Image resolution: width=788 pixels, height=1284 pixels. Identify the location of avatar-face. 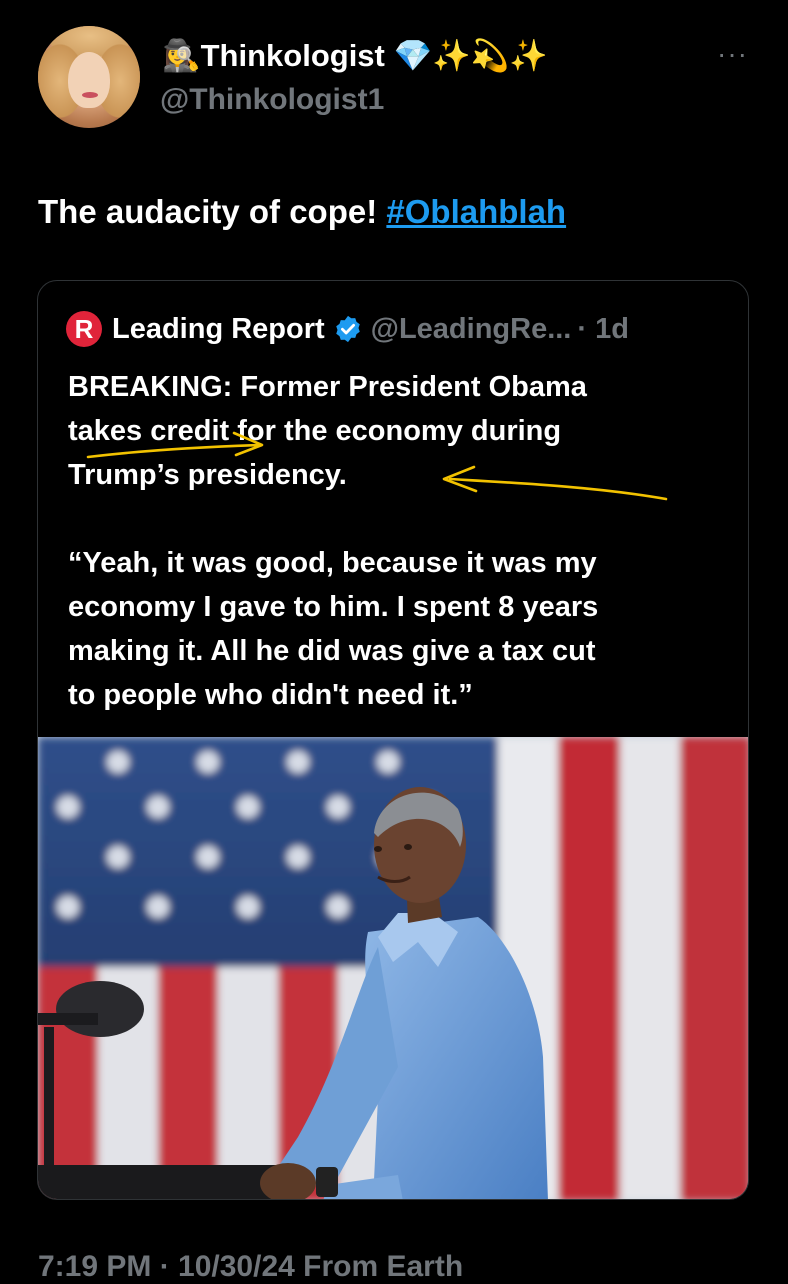
(89, 80).